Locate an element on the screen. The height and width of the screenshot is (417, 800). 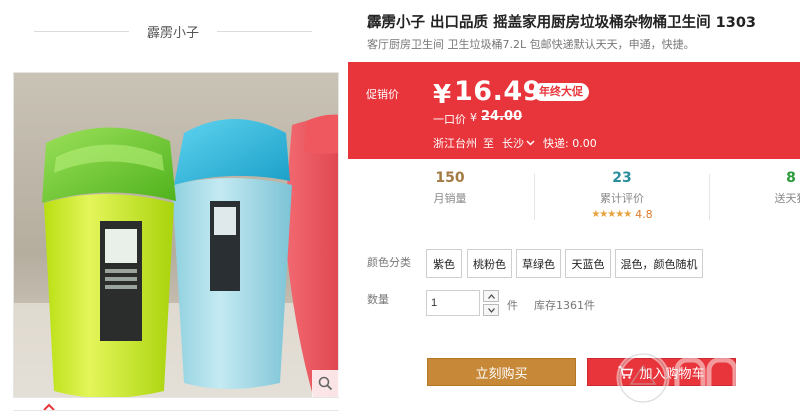
zoom-button is located at coordinates (325, 383).